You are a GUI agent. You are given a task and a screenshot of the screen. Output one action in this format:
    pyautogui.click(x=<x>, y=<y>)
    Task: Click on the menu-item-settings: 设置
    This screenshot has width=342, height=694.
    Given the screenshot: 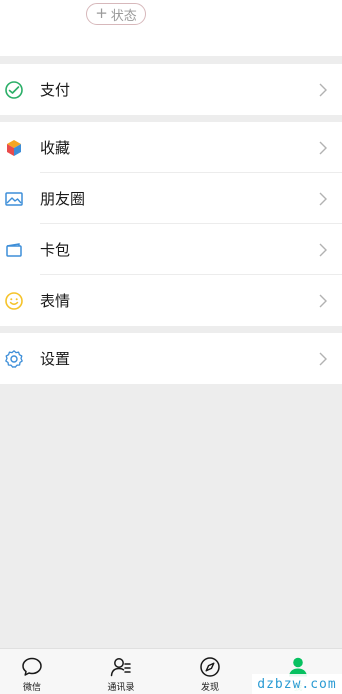 What is the action you would take?
    pyautogui.click(x=171, y=358)
    